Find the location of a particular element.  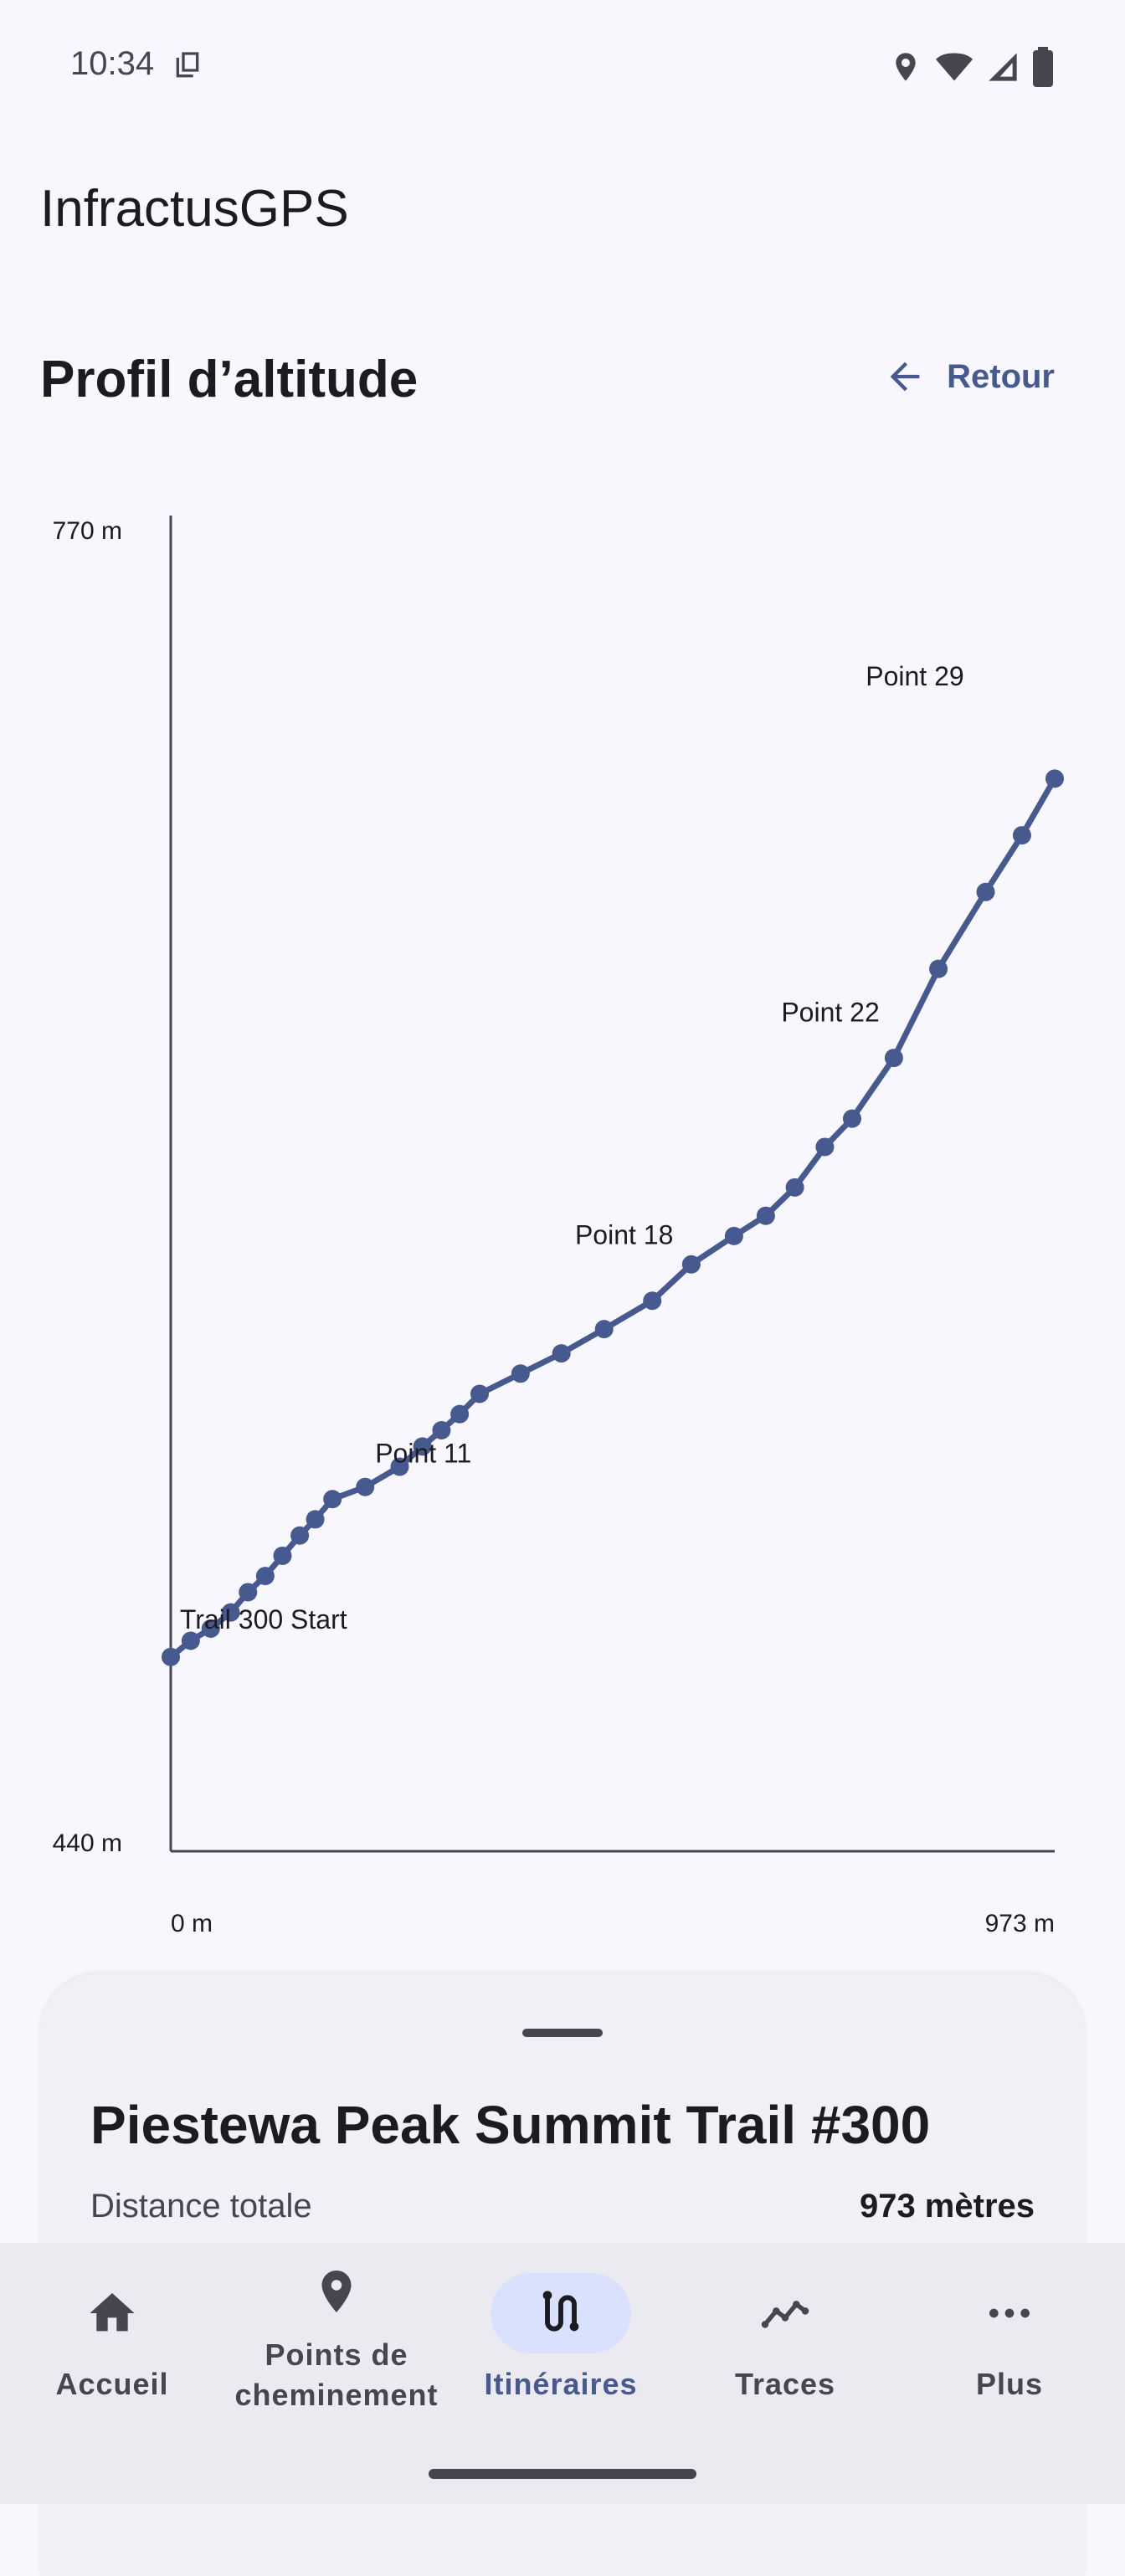

nav-item-plus: Plus is located at coordinates (1009, 2343).